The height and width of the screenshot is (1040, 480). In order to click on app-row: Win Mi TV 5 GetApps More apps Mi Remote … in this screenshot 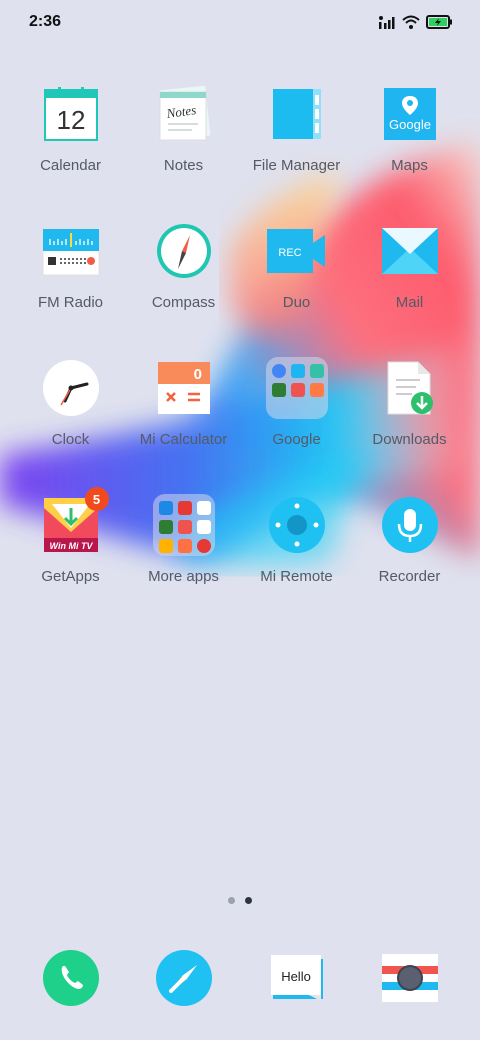, I will do `click(240, 559)`.